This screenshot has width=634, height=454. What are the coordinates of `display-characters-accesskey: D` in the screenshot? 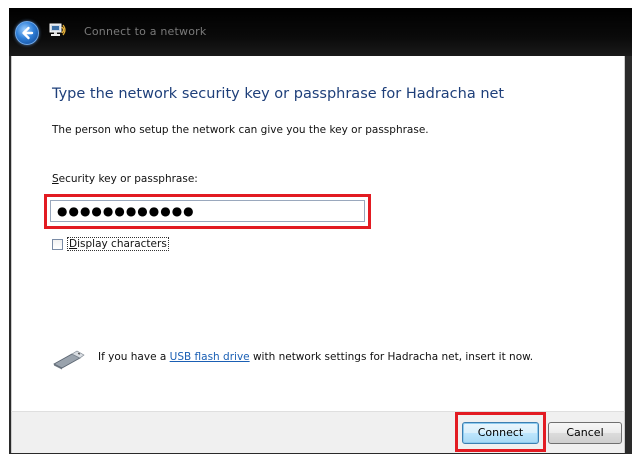 It's located at (73, 244).